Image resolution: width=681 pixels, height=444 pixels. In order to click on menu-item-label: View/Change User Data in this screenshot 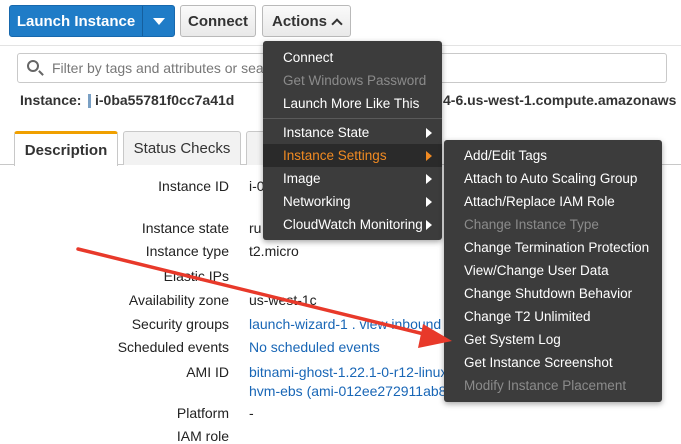, I will do `click(536, 270)`.